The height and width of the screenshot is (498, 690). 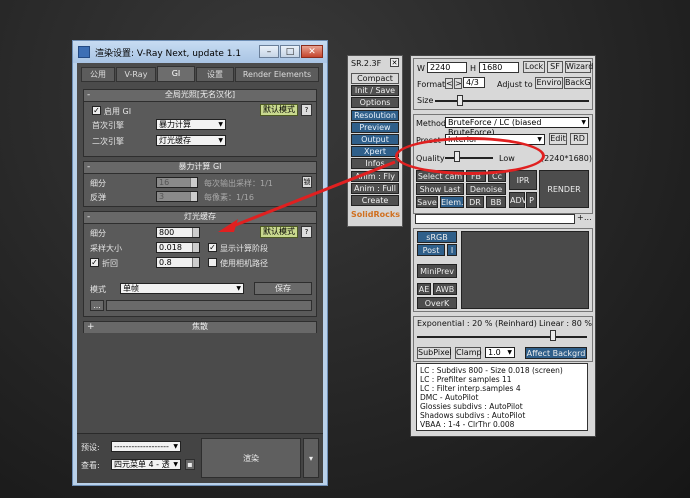 I want to click on annotation-arrow-head, so click(x=228, y=225).